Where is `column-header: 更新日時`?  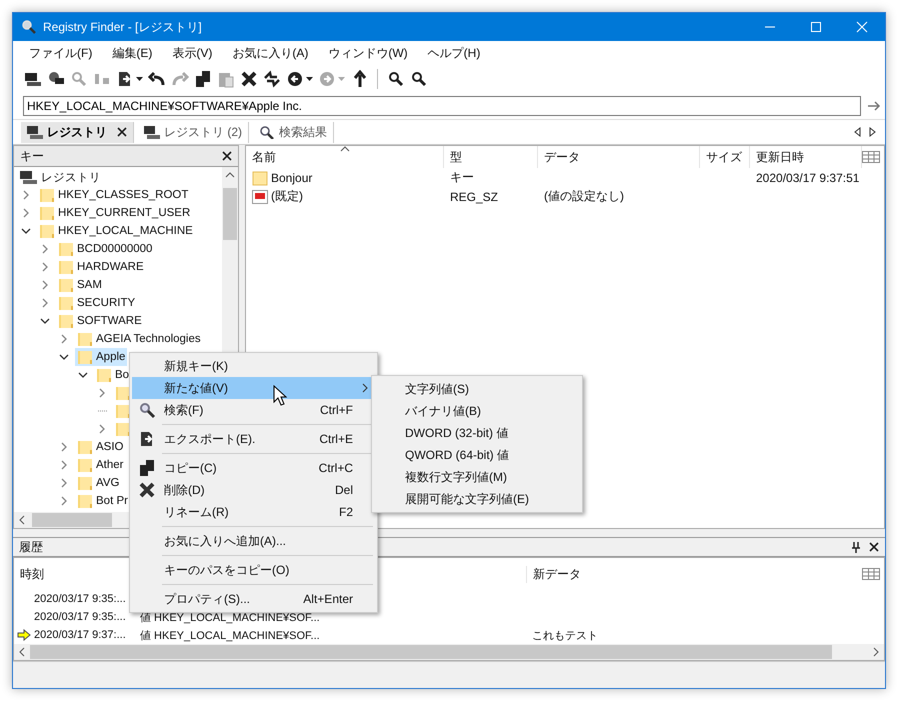 column-header: 更新日時 is located at coordinates (806, 157).